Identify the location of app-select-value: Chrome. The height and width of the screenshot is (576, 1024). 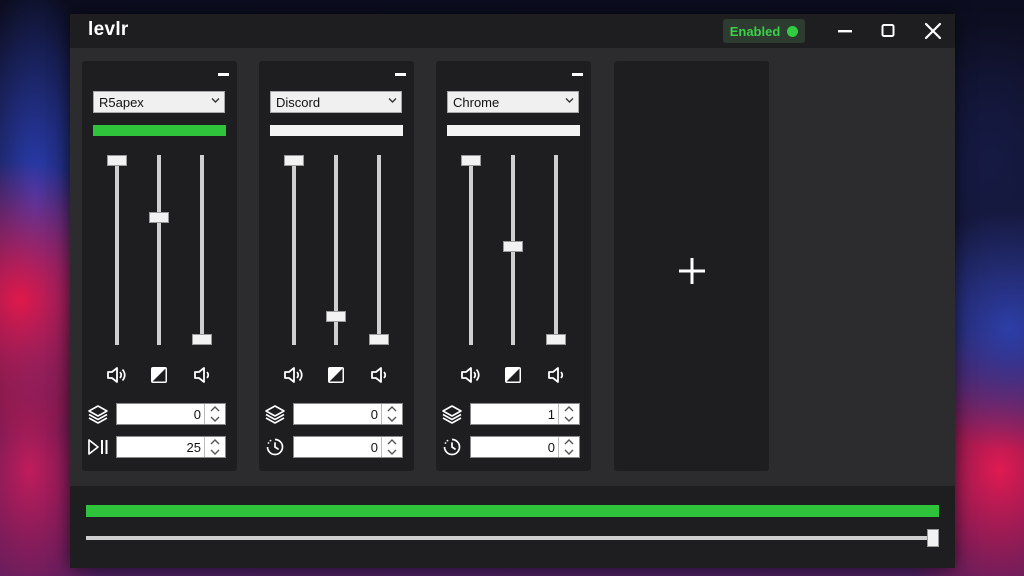
(476, 102).